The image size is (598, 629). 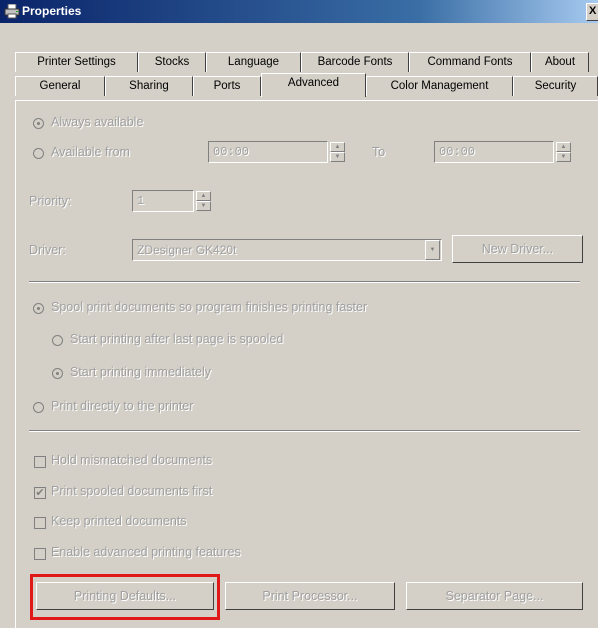 I want to click on tab-general: General, so click(x=60, y=86).